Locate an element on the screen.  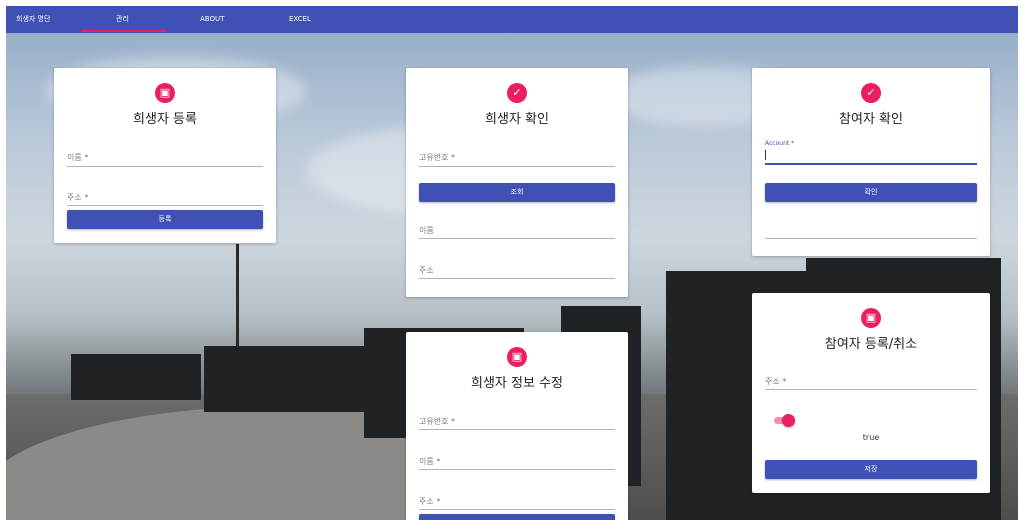
edit-address-field is located at coordinates (517, 509).